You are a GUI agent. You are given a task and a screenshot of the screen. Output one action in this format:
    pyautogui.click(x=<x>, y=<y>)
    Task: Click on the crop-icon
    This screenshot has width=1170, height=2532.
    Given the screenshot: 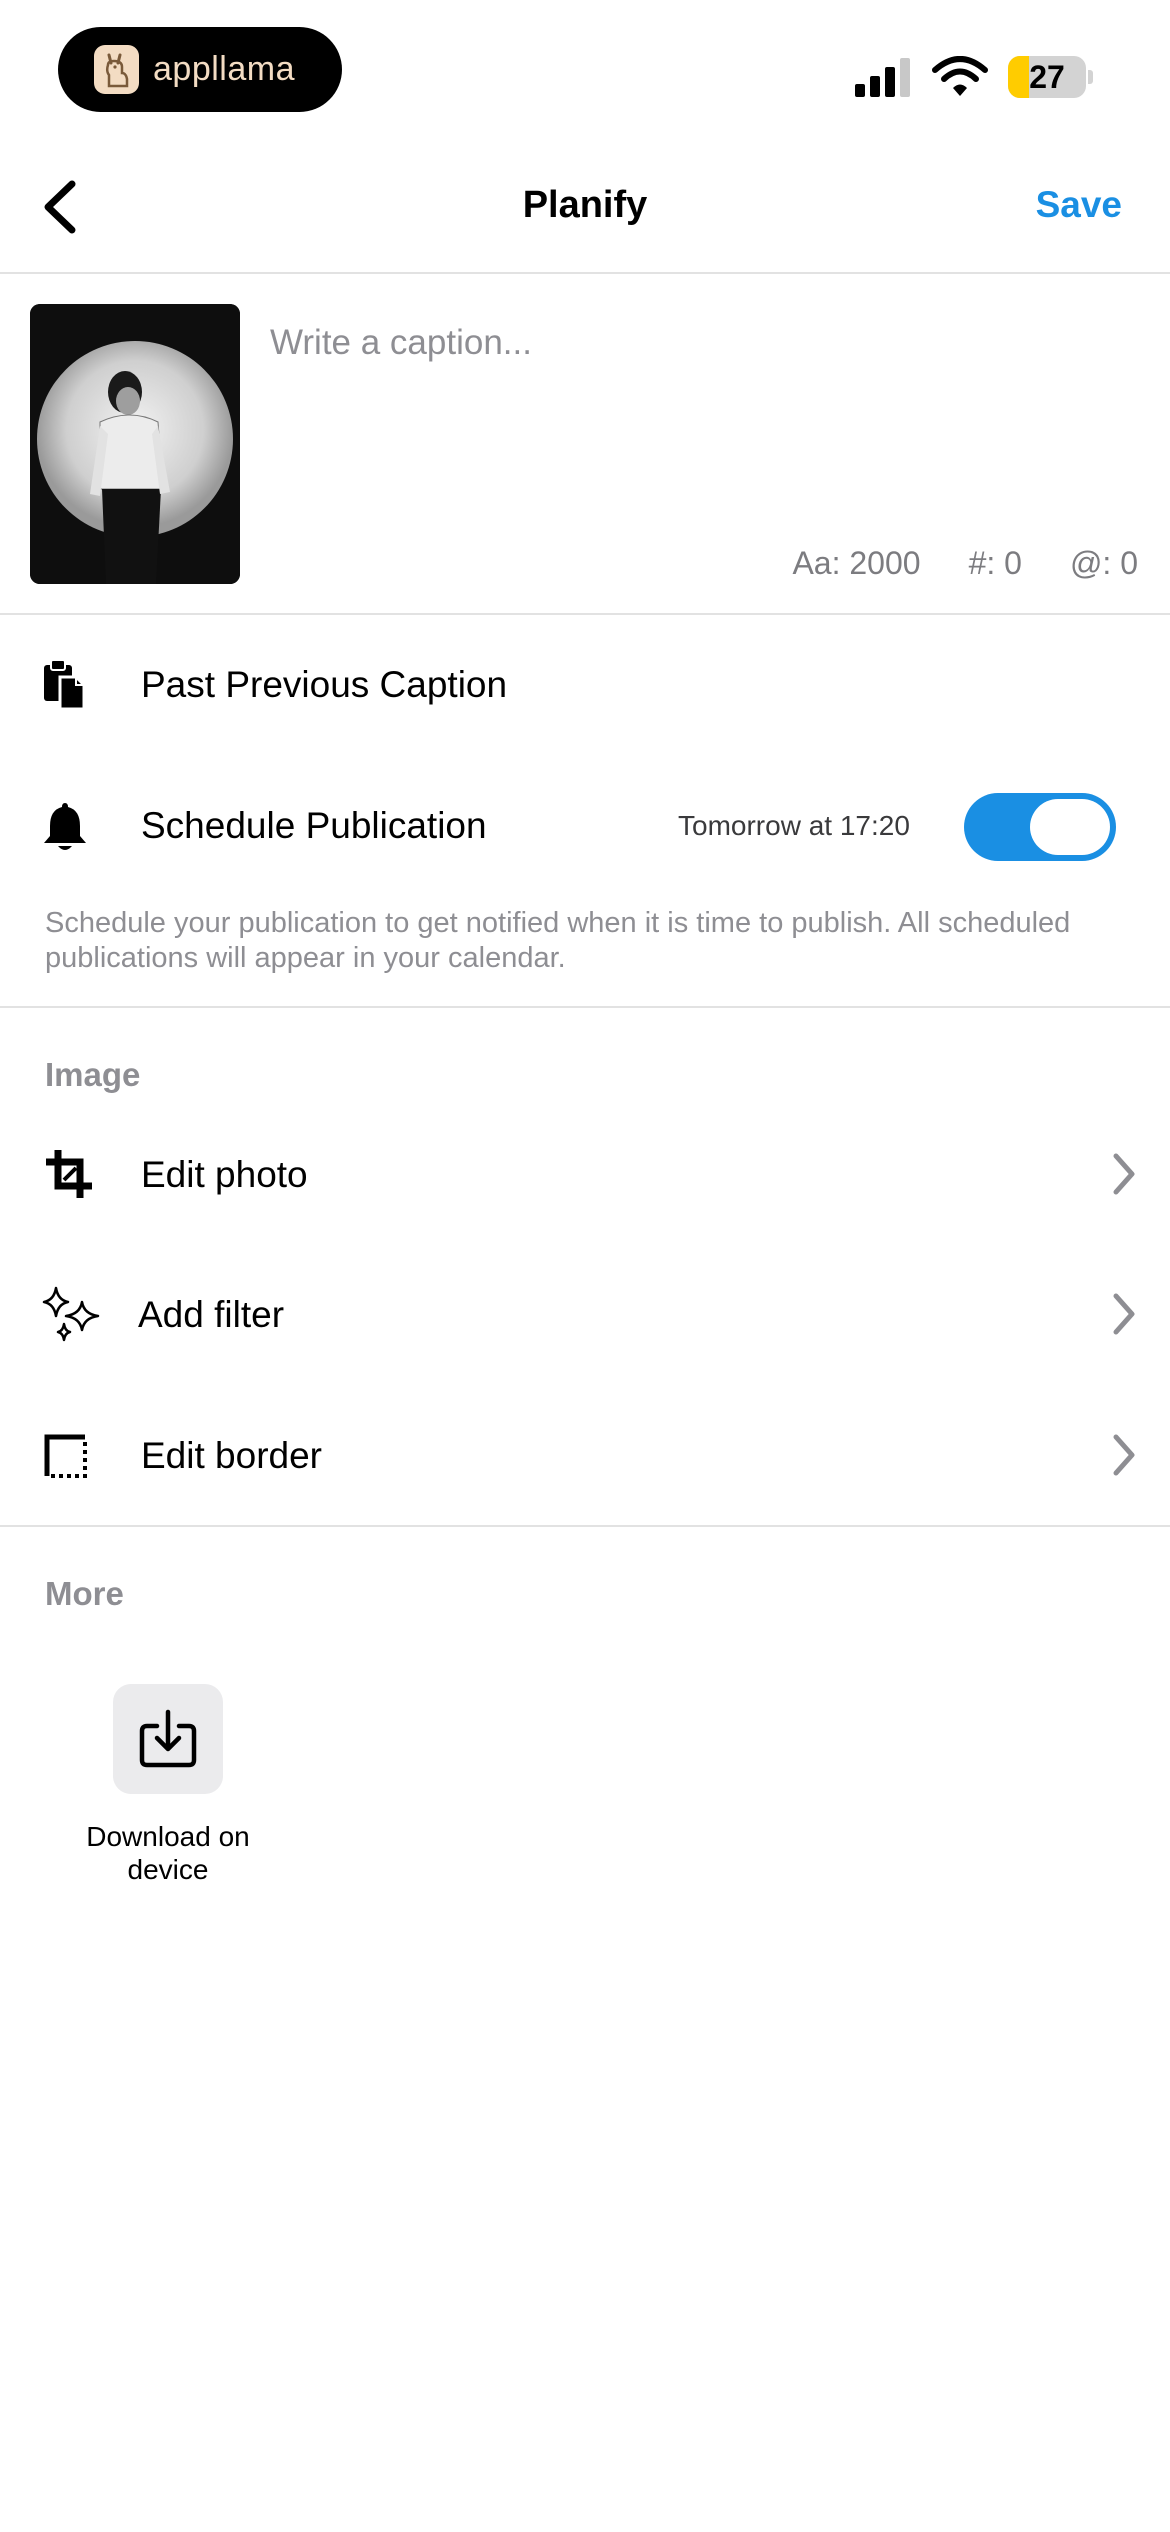 What is the action you would take?
    pyautogui.click(x=69, y=1174)
    